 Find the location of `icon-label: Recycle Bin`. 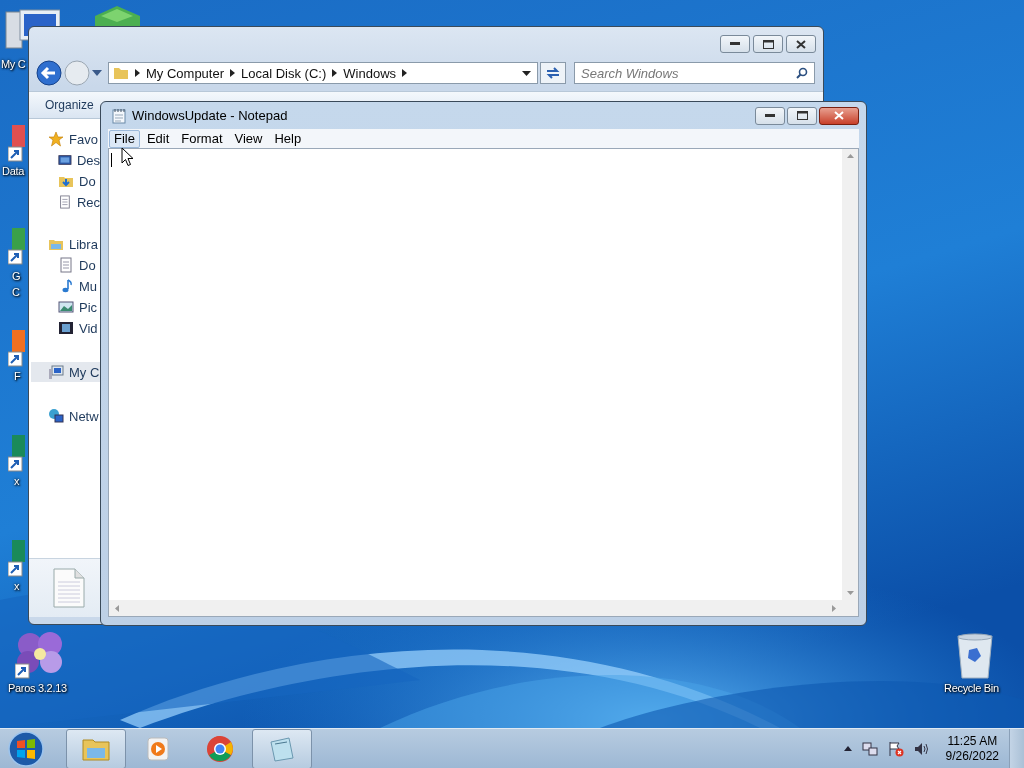

icon-label: Recycle Bin is located at coordinates (971, 688).